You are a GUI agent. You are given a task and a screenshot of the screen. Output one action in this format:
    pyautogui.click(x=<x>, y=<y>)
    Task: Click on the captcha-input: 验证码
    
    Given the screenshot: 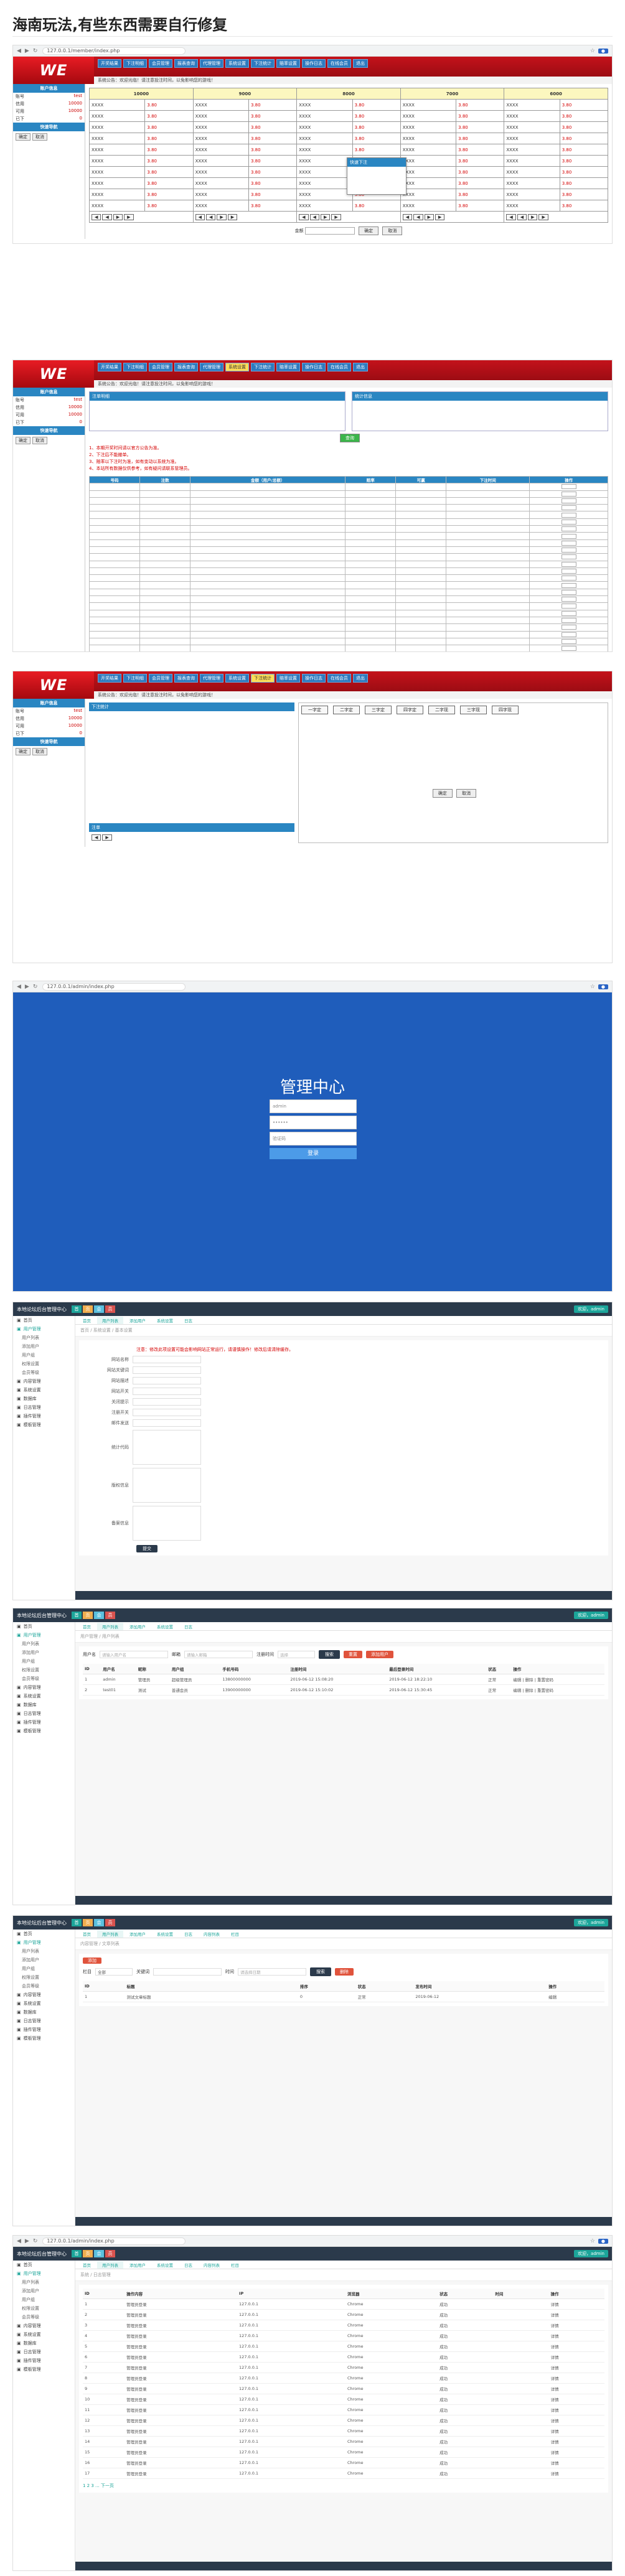 What is the action you would take?
    pyautogui.click(x=313, y=1139)
    